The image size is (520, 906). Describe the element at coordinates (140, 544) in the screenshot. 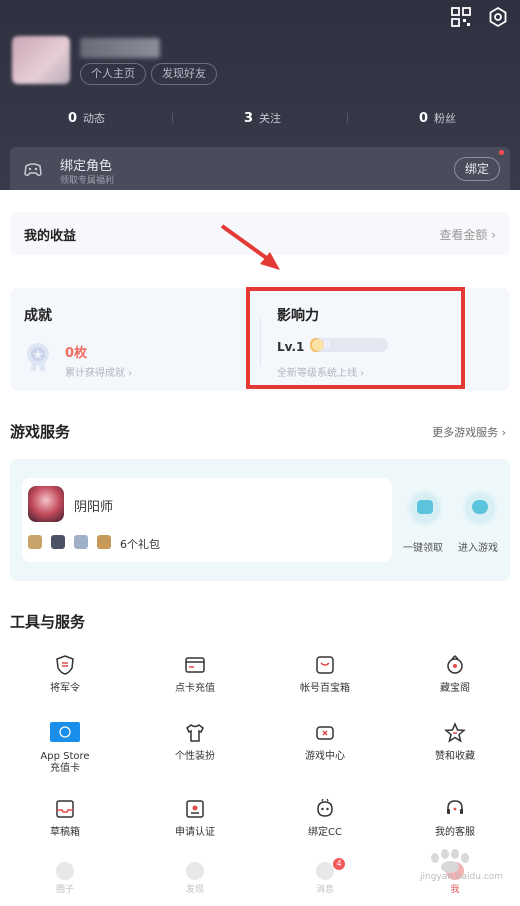

I see `gift-count: 6个礼包` at that location.